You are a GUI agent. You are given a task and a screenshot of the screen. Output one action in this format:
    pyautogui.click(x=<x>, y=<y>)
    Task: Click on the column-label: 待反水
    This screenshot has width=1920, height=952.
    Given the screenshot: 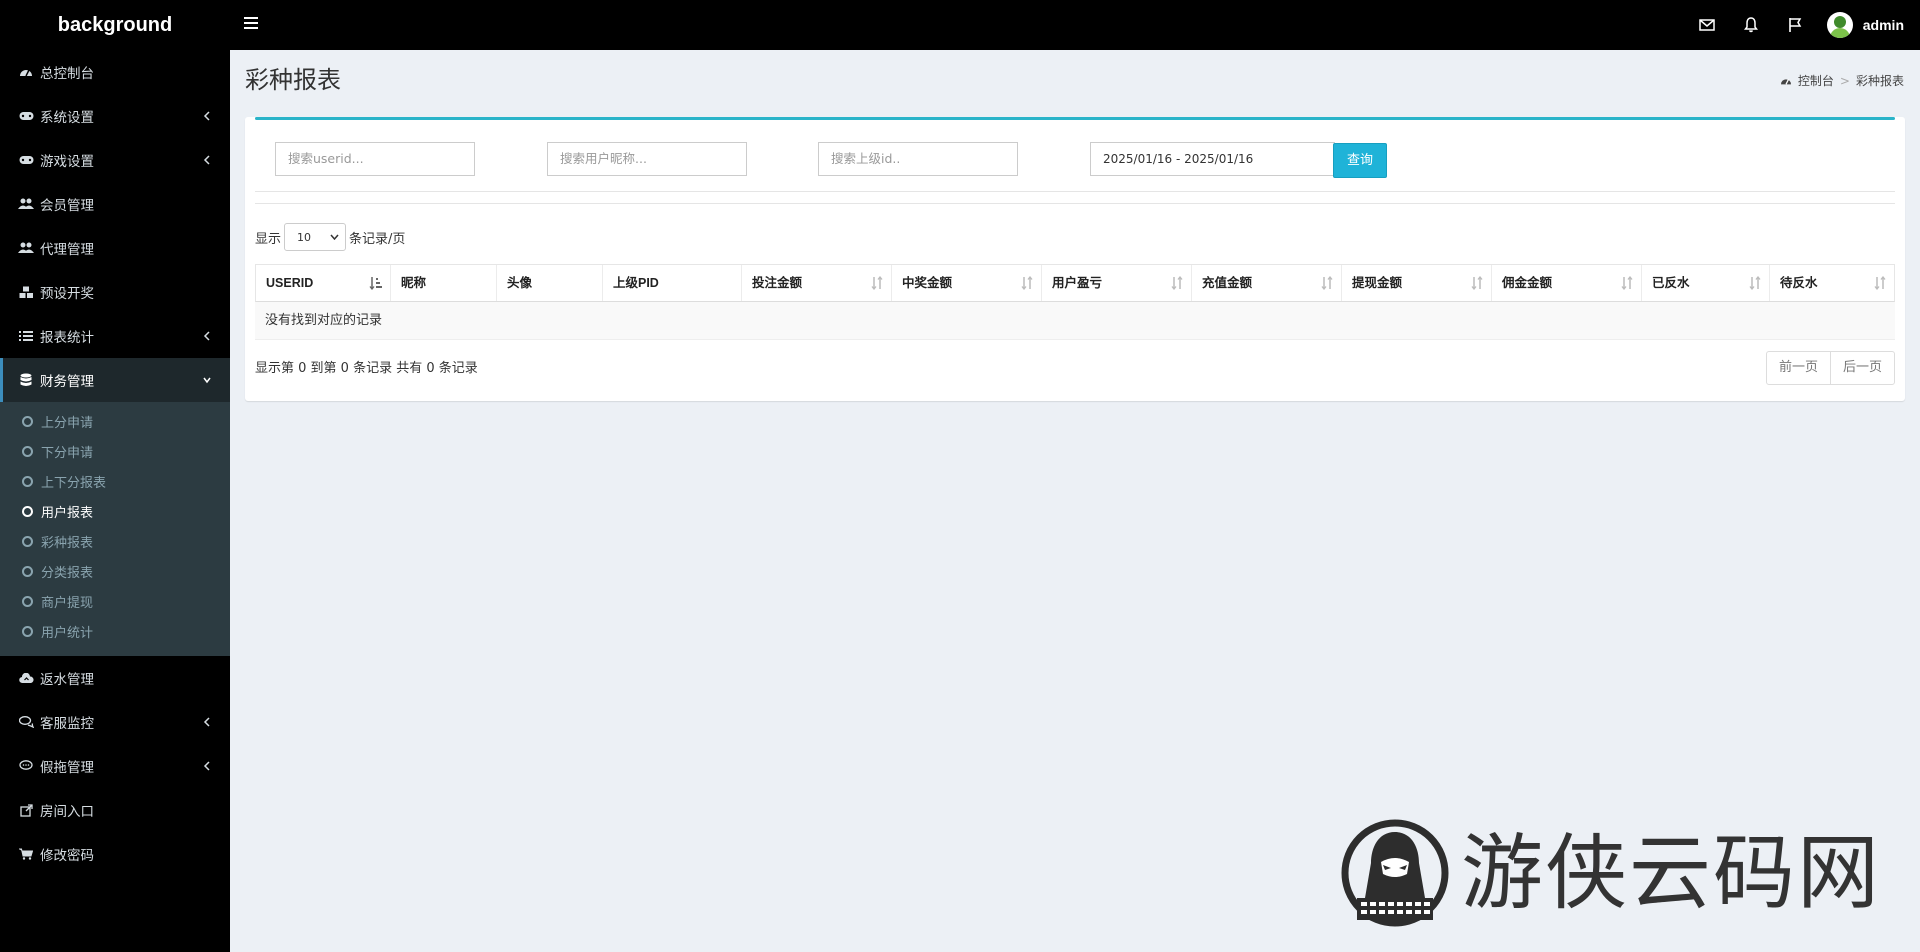 What is the action you would take?
    pyautogui.click(x=1799, y=283)
    